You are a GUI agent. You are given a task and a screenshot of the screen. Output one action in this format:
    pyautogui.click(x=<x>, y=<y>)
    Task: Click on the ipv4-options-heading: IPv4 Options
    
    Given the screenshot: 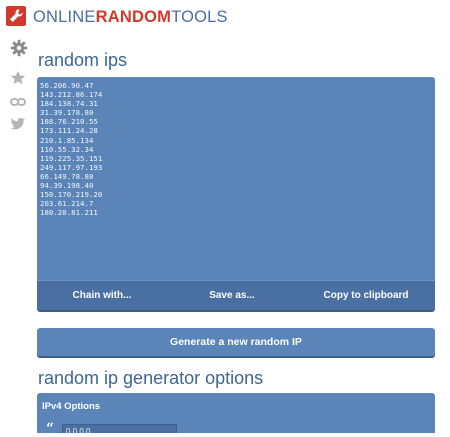 What is the action you would take?
    pyautogui.click(x=71, y=406)
    